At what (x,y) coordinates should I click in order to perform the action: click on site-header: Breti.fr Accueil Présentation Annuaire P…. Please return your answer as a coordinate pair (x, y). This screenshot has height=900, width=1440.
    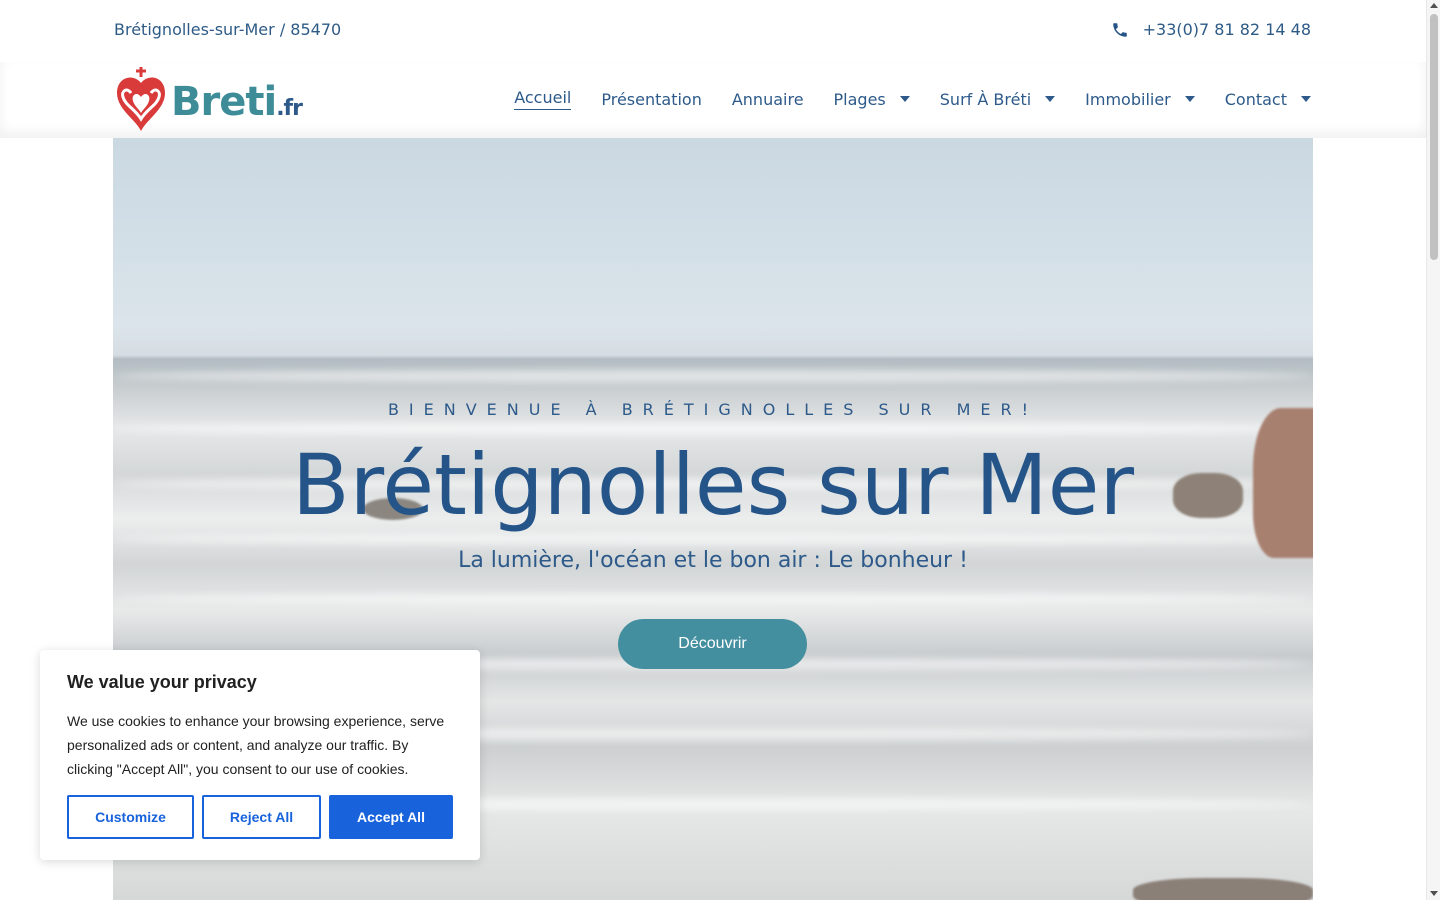
    Looking at the image, I should click on (713, 100).